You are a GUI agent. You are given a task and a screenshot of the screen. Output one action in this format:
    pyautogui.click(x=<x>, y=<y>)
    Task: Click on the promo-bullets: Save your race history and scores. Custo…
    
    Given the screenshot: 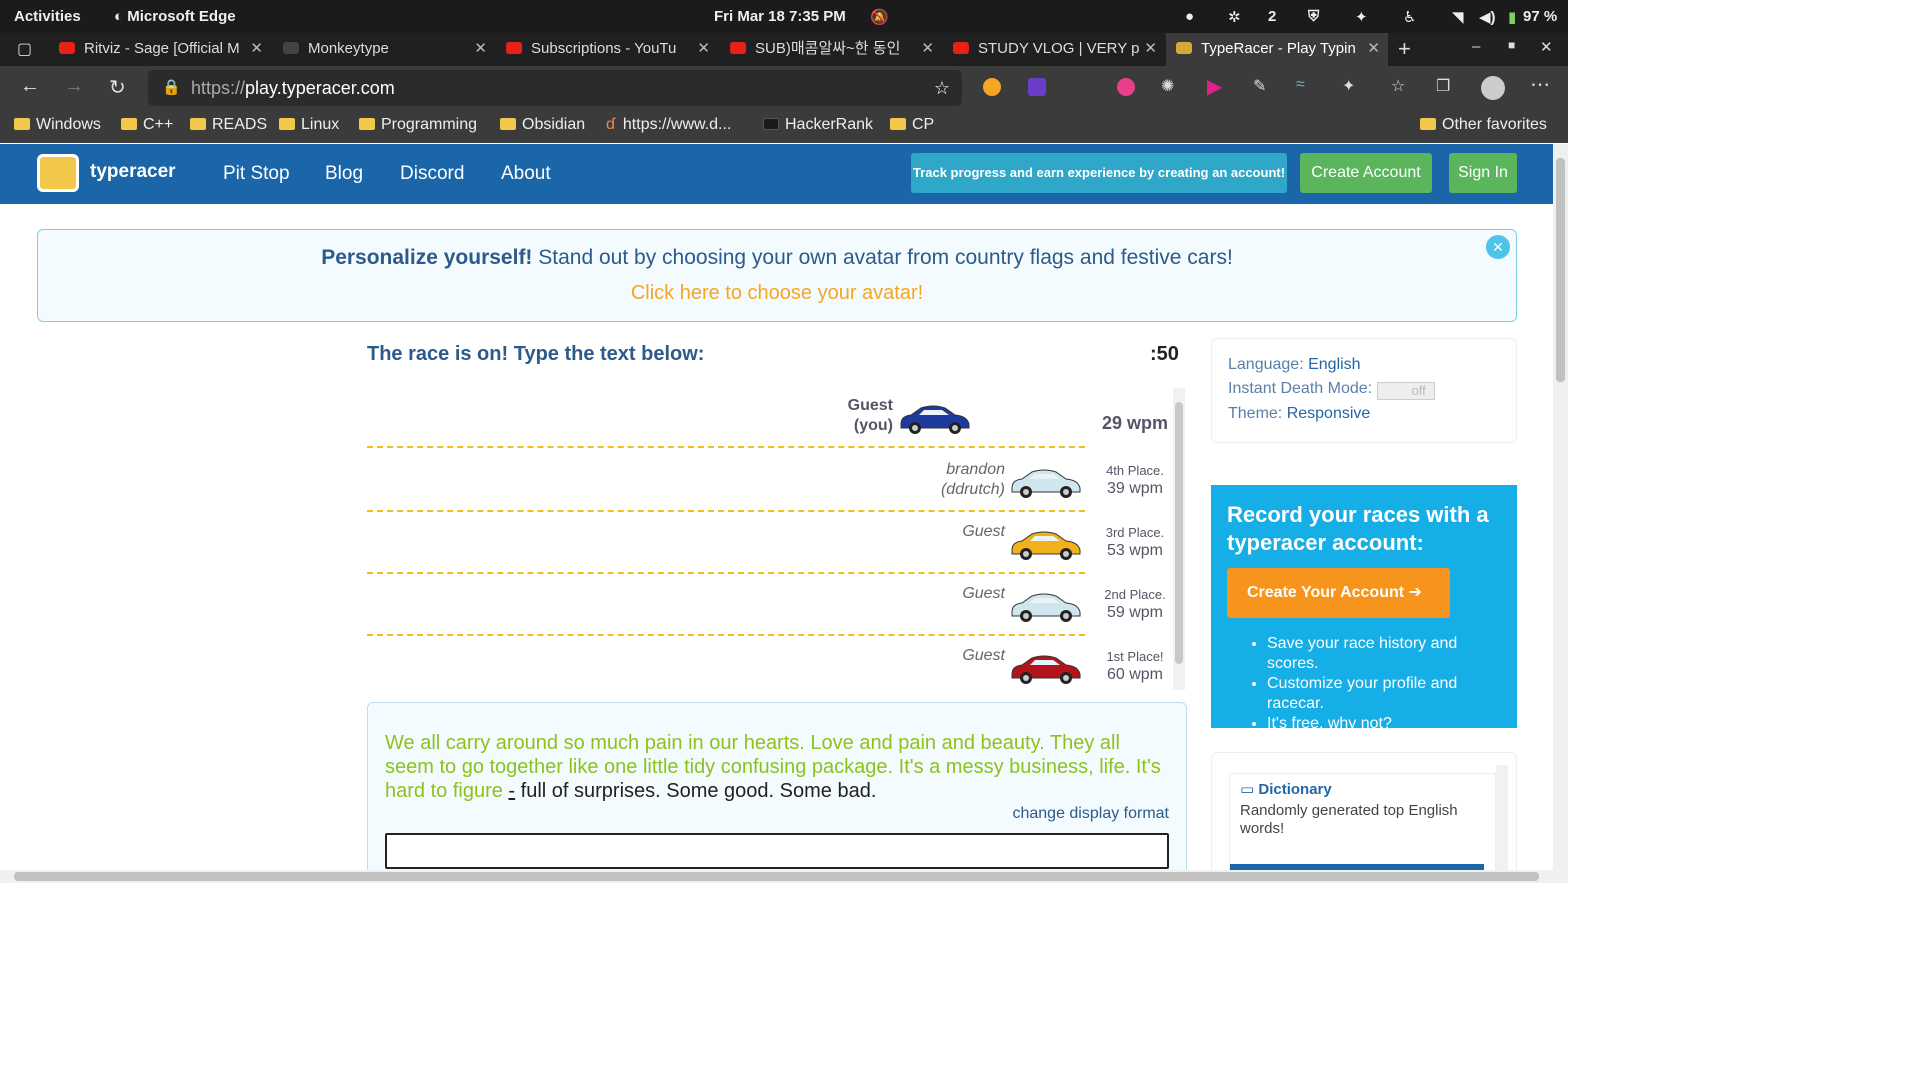 What is the action you would take?
    pyautogui.click(x=1390, y=684)
    